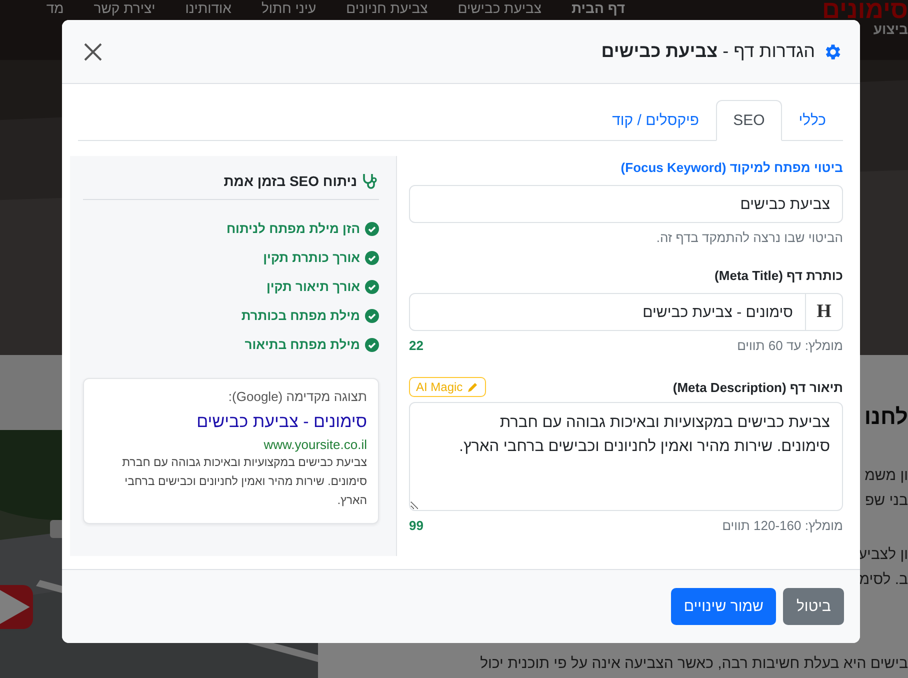 The height and width of the screenshot is (678, 908). Describe the element at coordinates (125, 8) in the screenshot. I see `nav-link: יצירת קשר` at that location.